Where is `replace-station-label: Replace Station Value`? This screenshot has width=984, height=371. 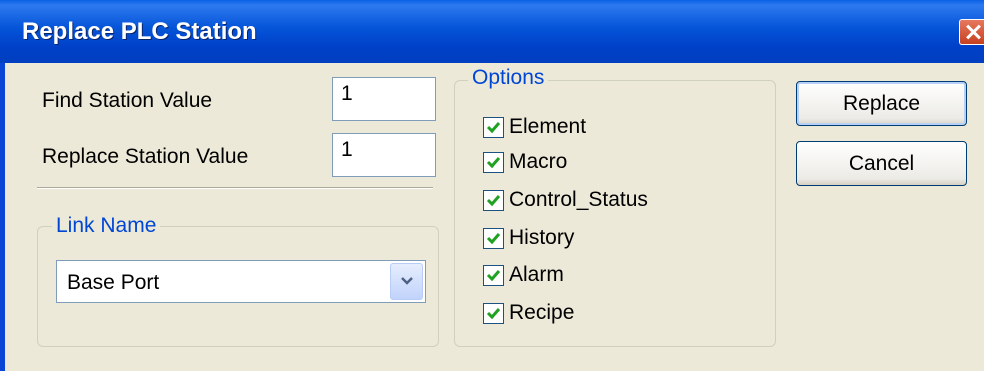 replace-station-label: Replace Station Value is located at coordinates (145, 156).